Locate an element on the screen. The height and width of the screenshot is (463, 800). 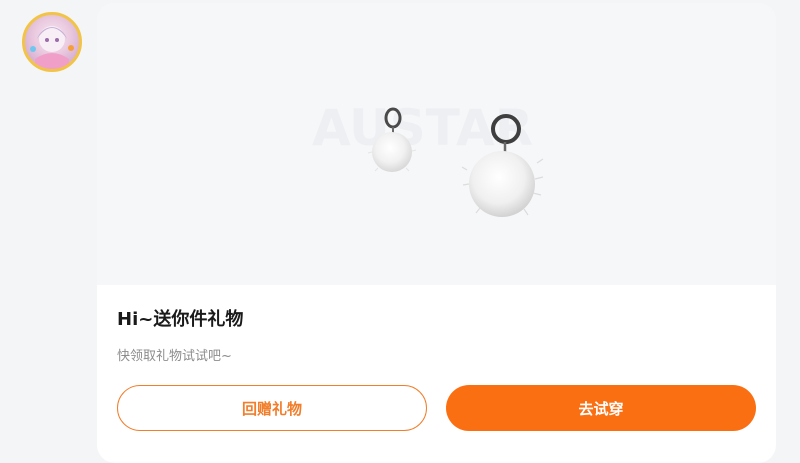
gift-subtitle: 快领取礼物试试吧~ is located at coordinates (174, 356).